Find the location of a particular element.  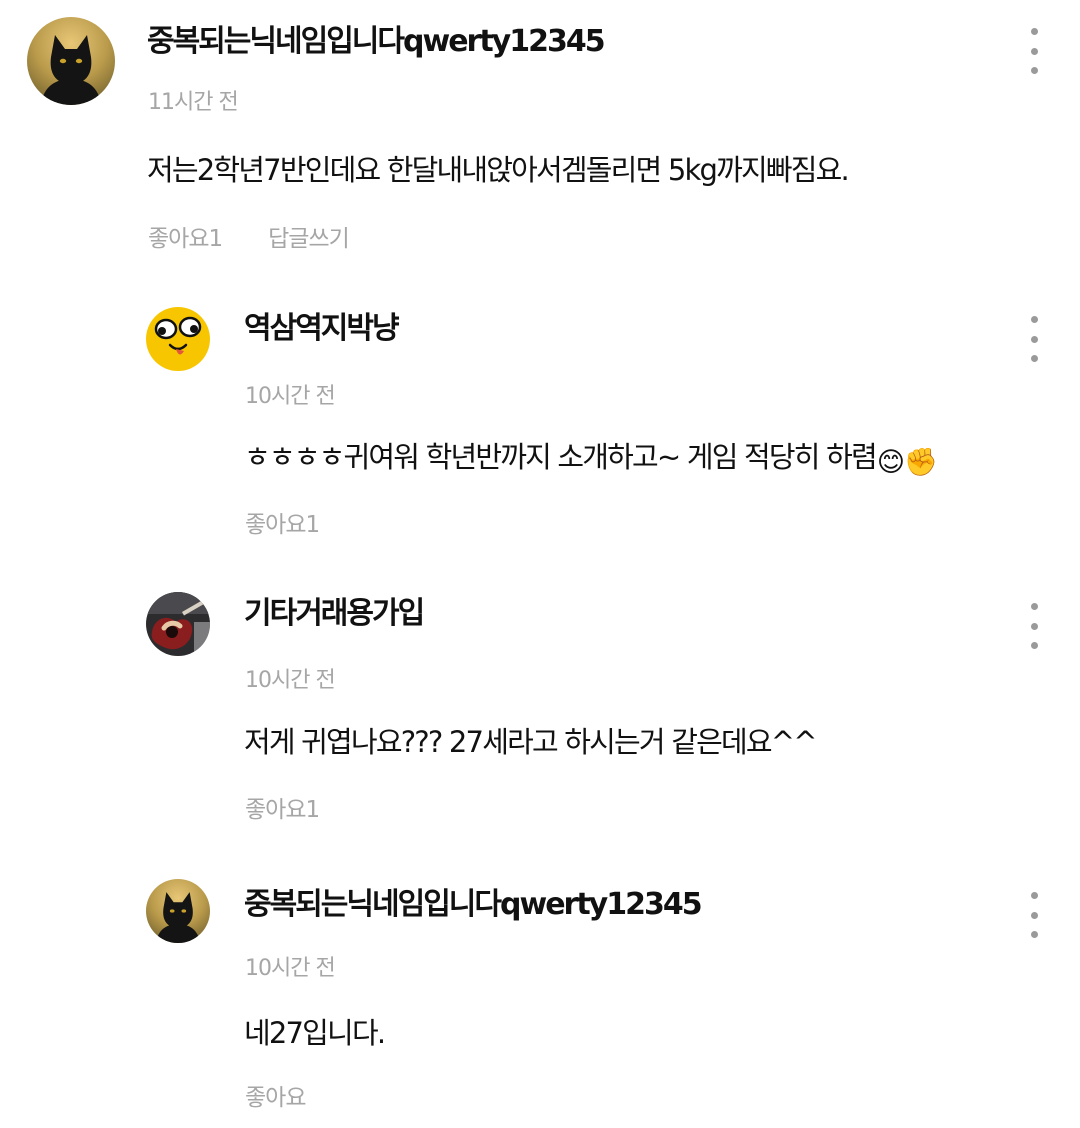

comment-text: ㅎㅎㅎㅎ귀여워 학년반까지 소개하고~ 게임 적당히 하렴😊✊ is located at coordinates (591, 459).